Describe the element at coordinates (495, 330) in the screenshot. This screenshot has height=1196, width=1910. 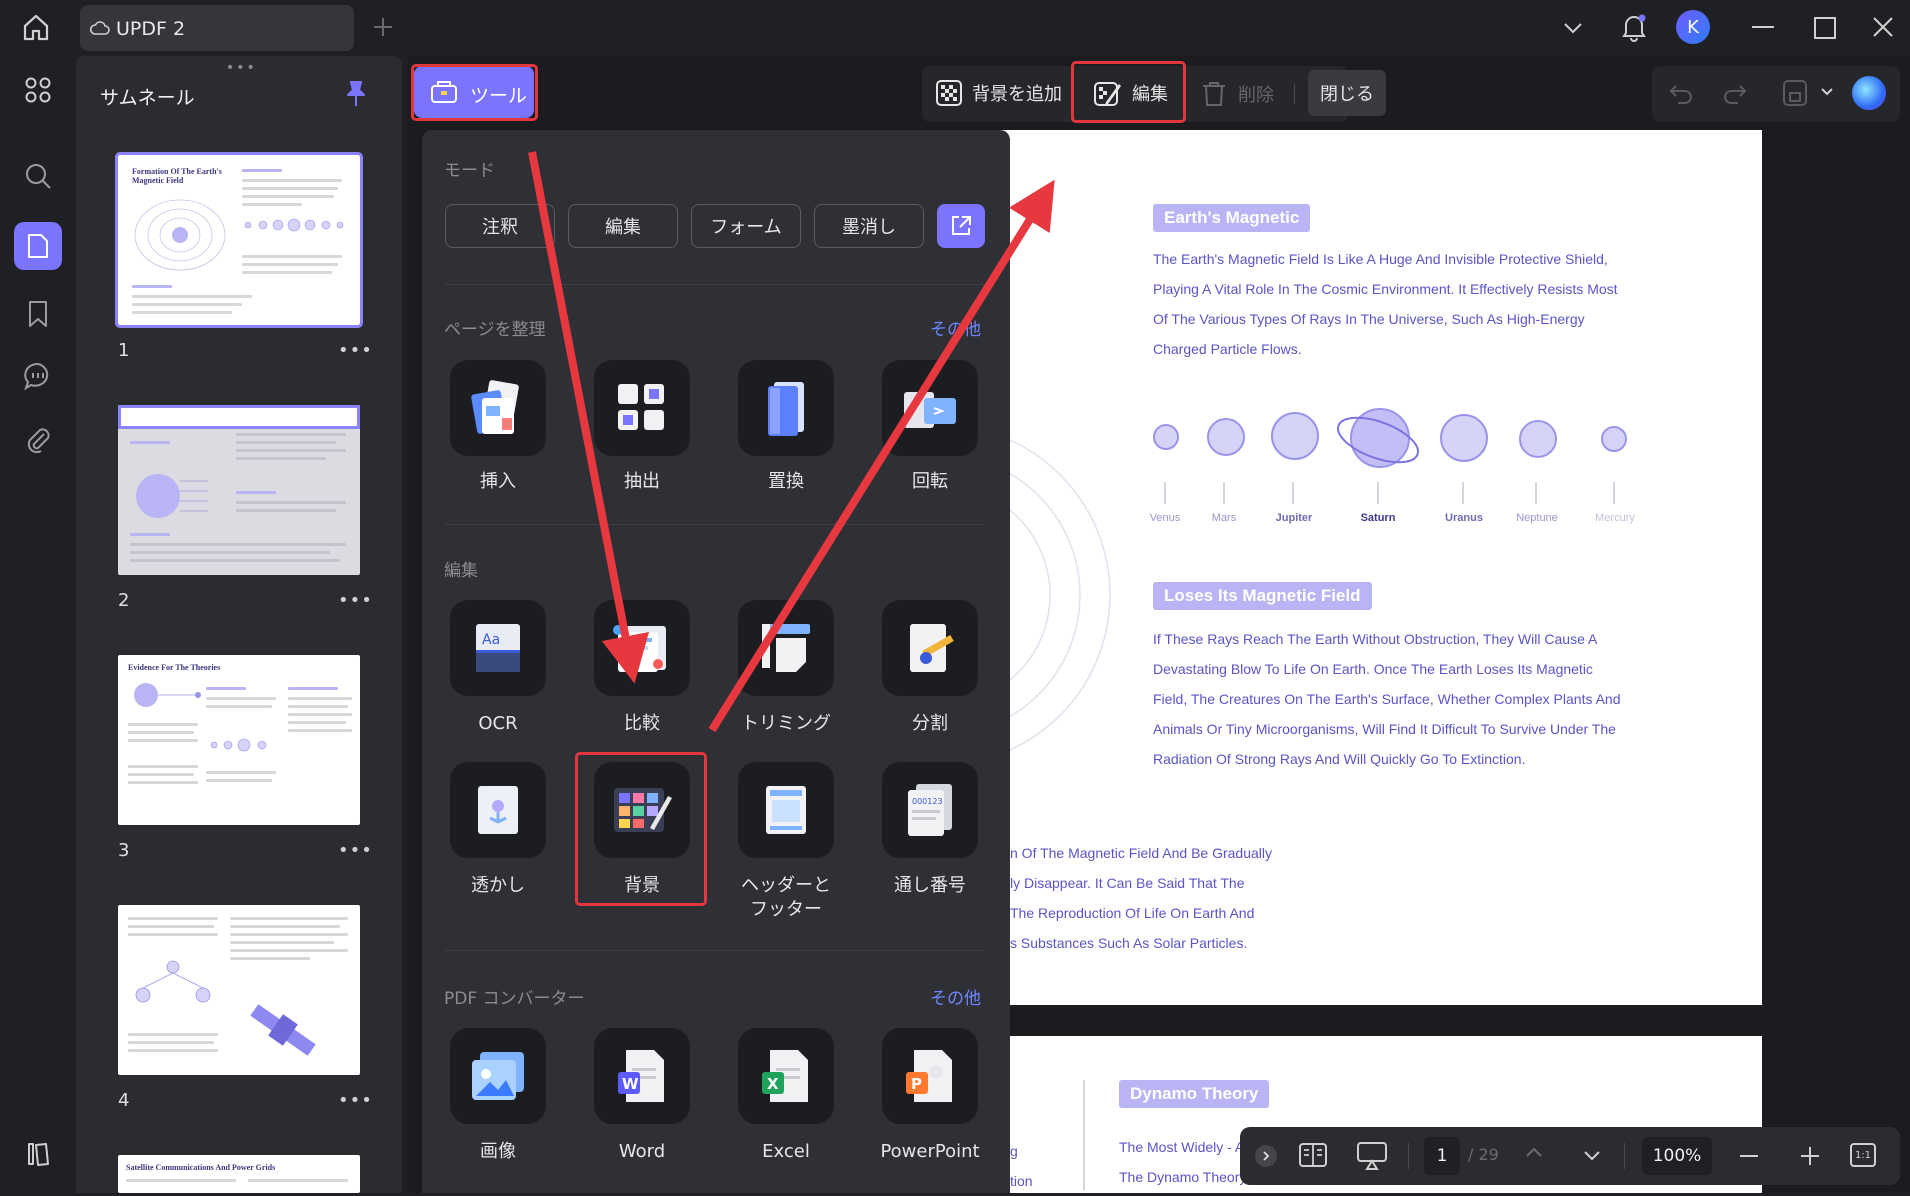
I see `organize-section-title: ページを整理` at that location.